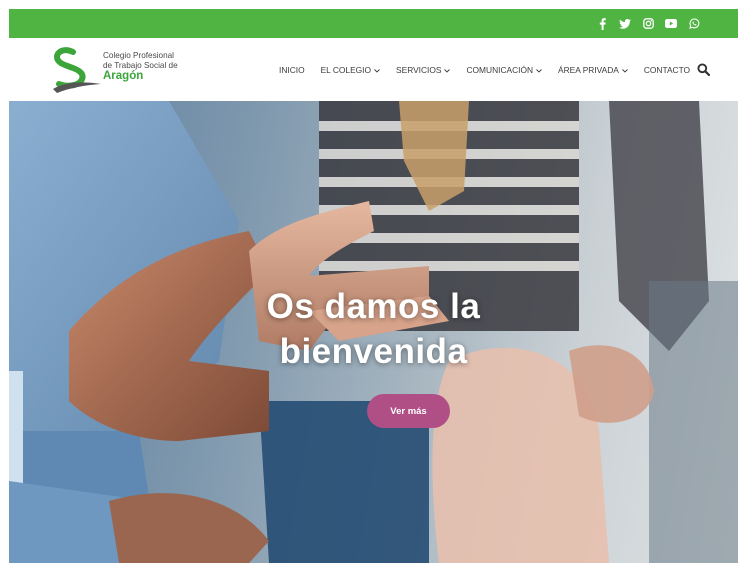  What do you see at coordinates (625, 24) in the screenshot?
I see `twitter-icon` at bounding box center [625, 24].